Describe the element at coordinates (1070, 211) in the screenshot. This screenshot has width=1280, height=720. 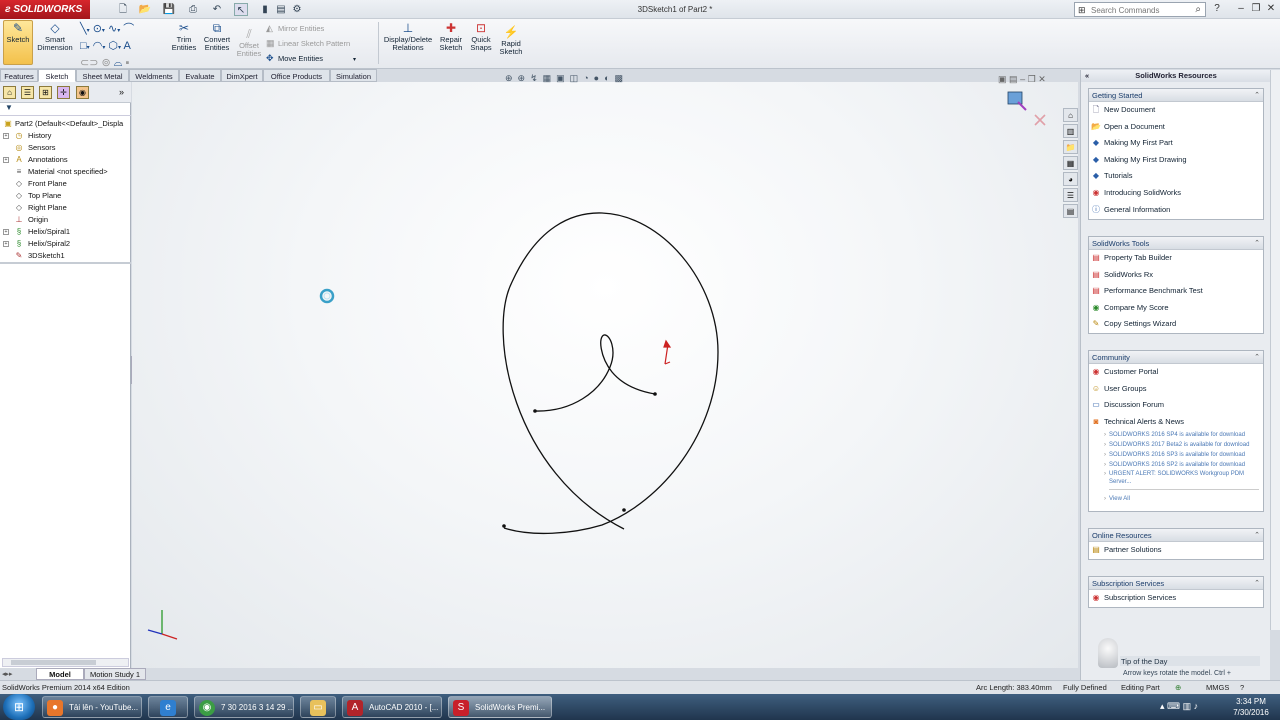
I see `solidworks-forum-icon: ▤` at that location.